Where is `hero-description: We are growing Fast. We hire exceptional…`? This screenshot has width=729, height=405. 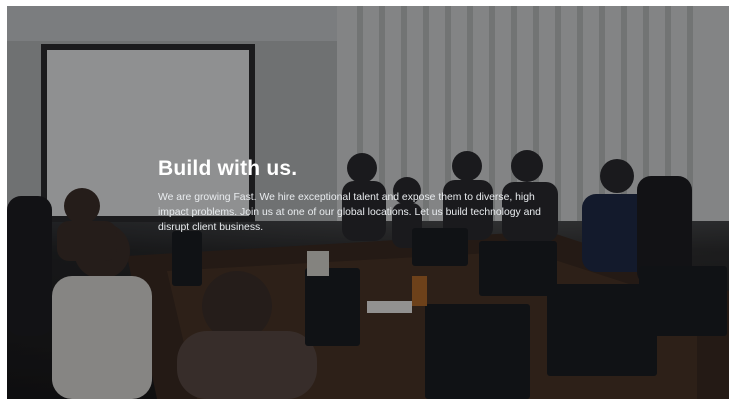
hero-description: We are growing Fast. We hire exceptional… is located at coordinates (349, 212).